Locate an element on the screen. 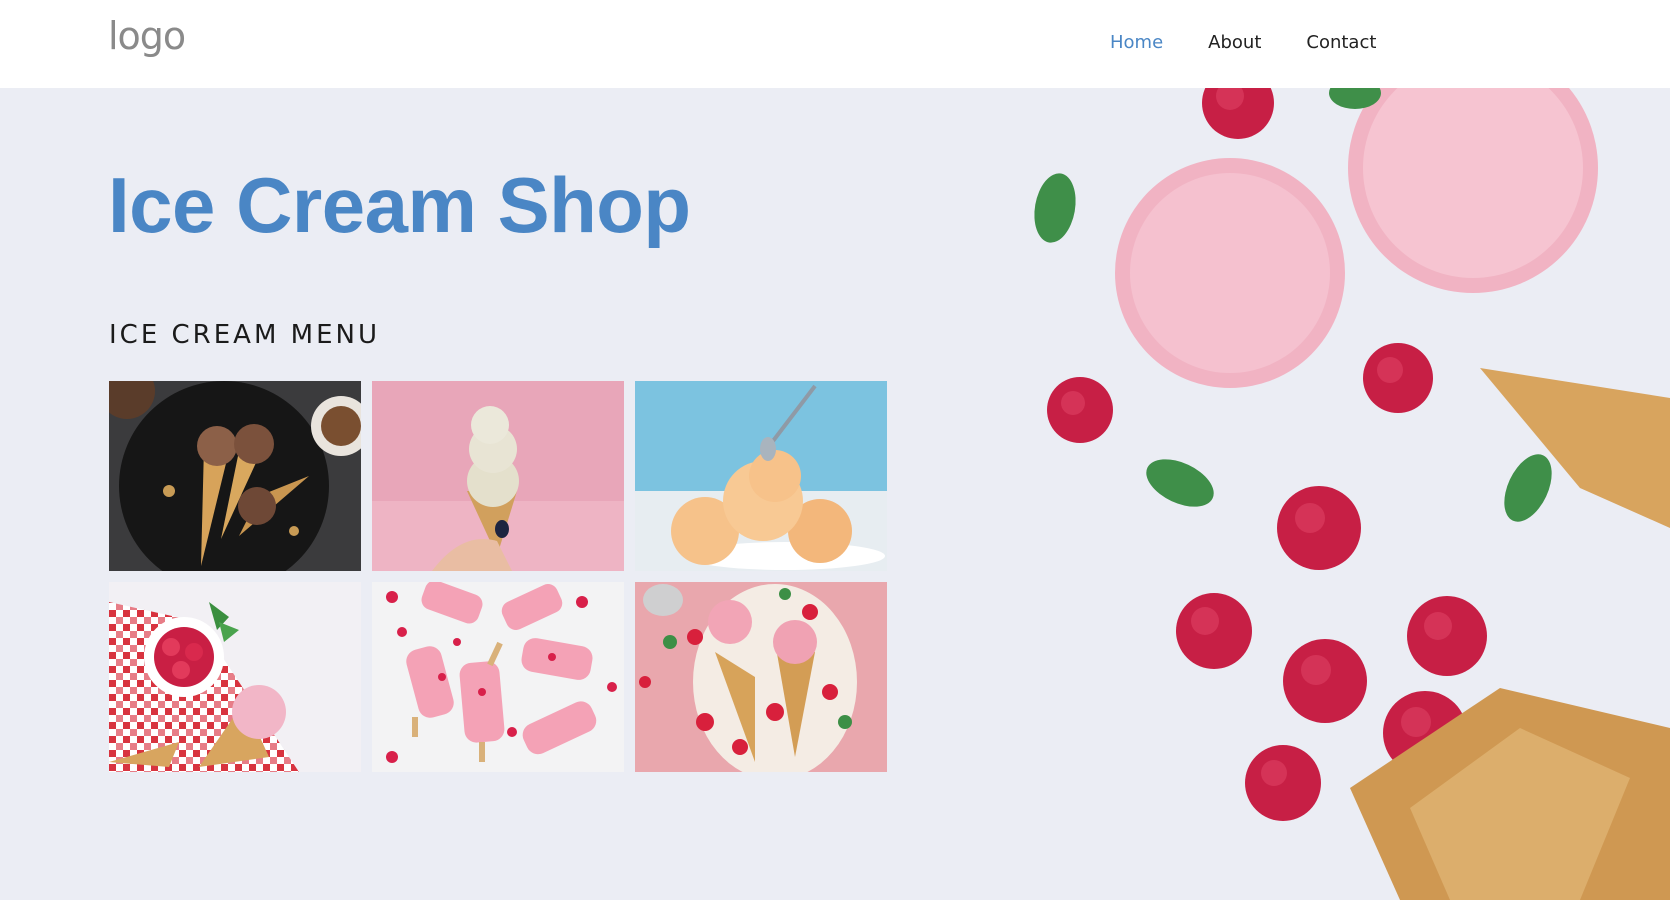  peach-scoops-photo is located at coordinates (761, 476).